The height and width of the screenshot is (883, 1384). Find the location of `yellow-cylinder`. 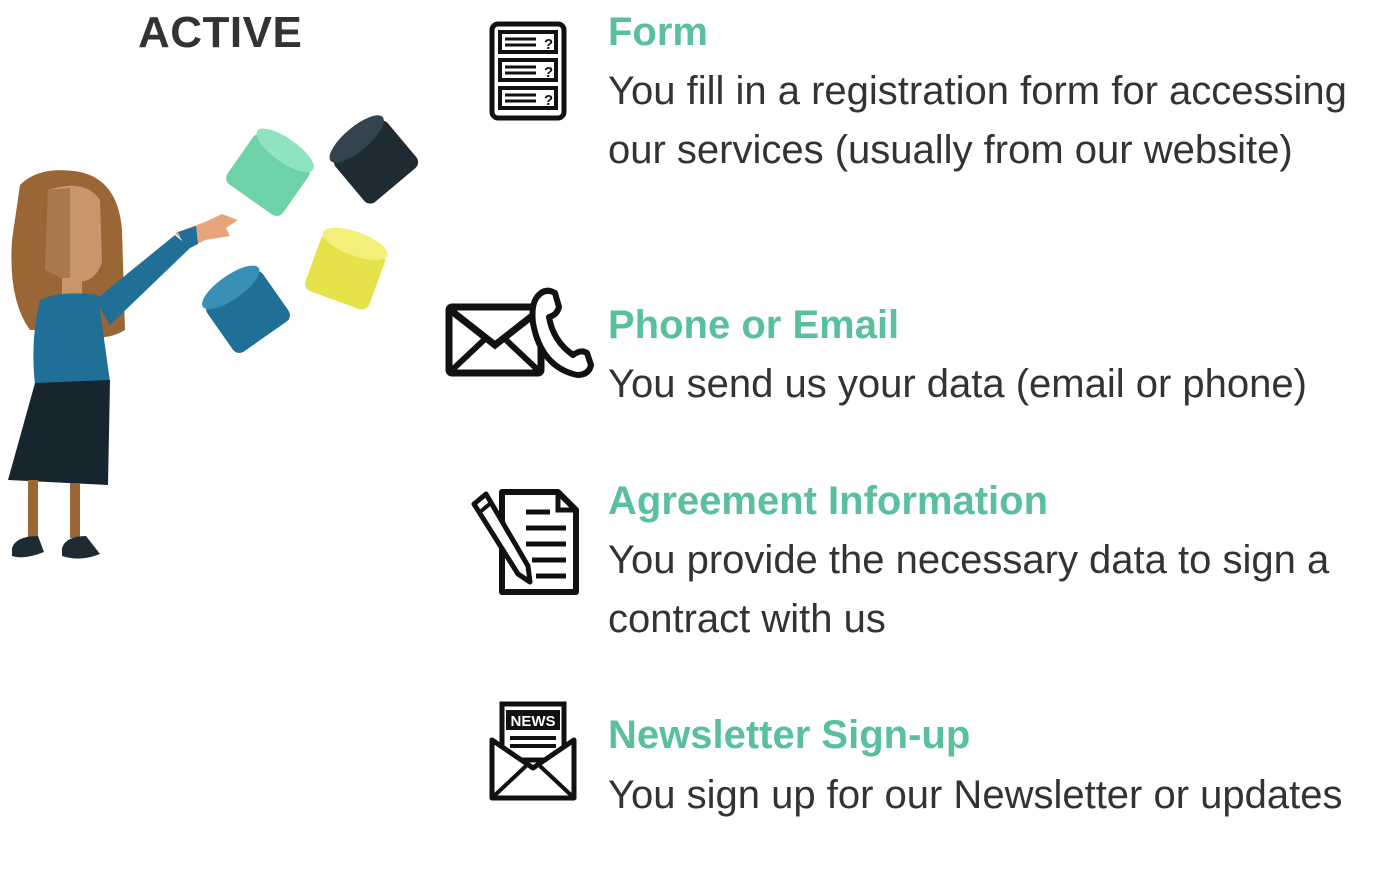

yellow-cylinder is located at coordinates (346, 268).